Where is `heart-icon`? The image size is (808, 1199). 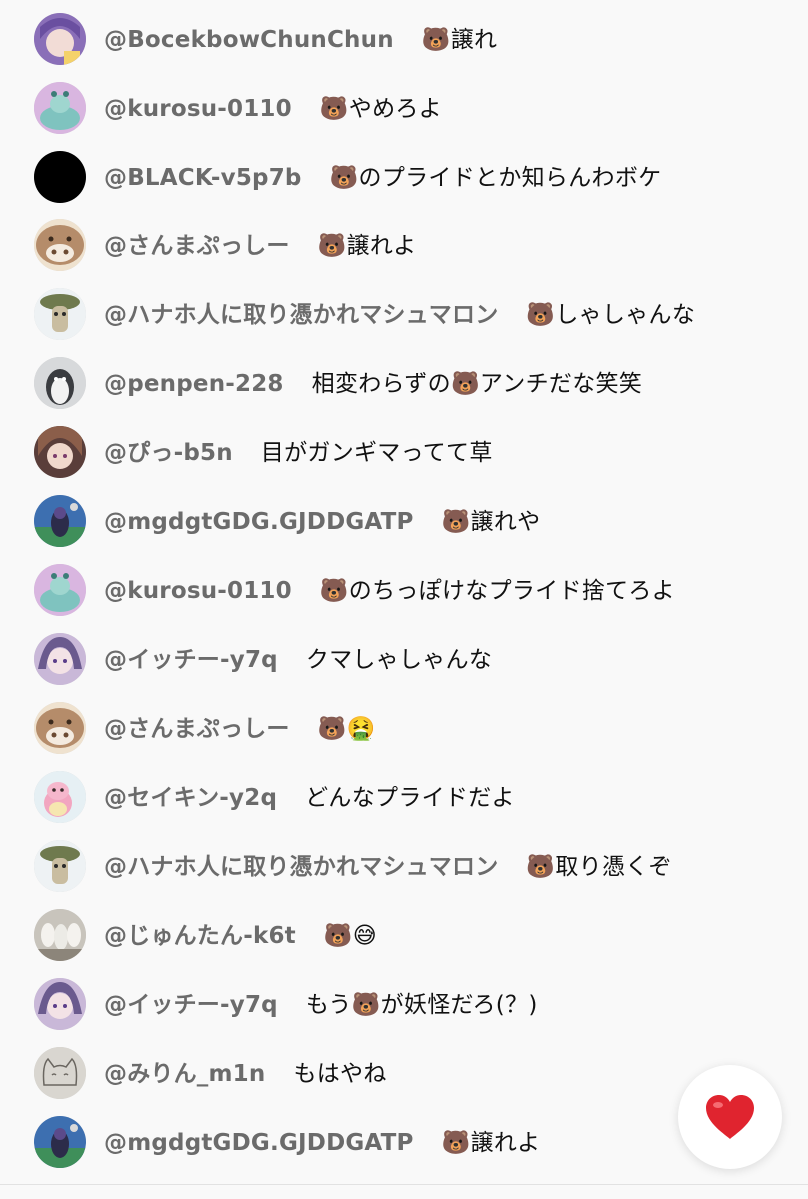 heart-icon is located at coordinates (730, 1117).